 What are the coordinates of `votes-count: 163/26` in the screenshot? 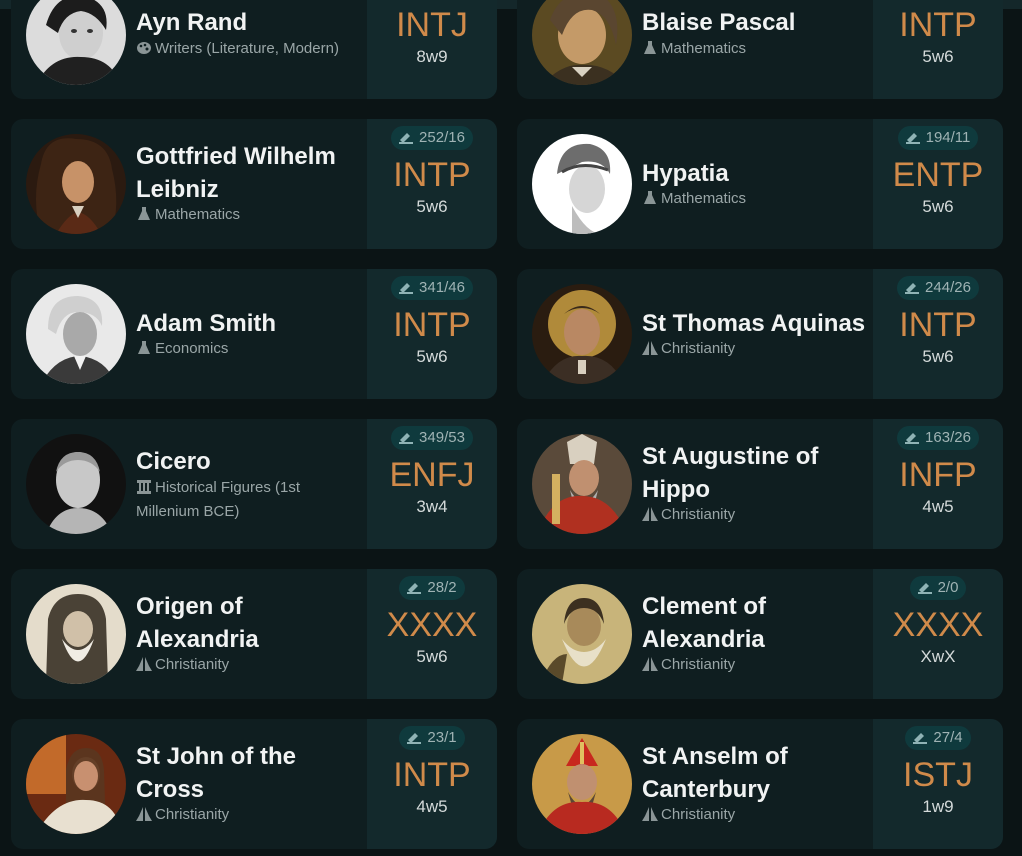 It's located at (938, 438).